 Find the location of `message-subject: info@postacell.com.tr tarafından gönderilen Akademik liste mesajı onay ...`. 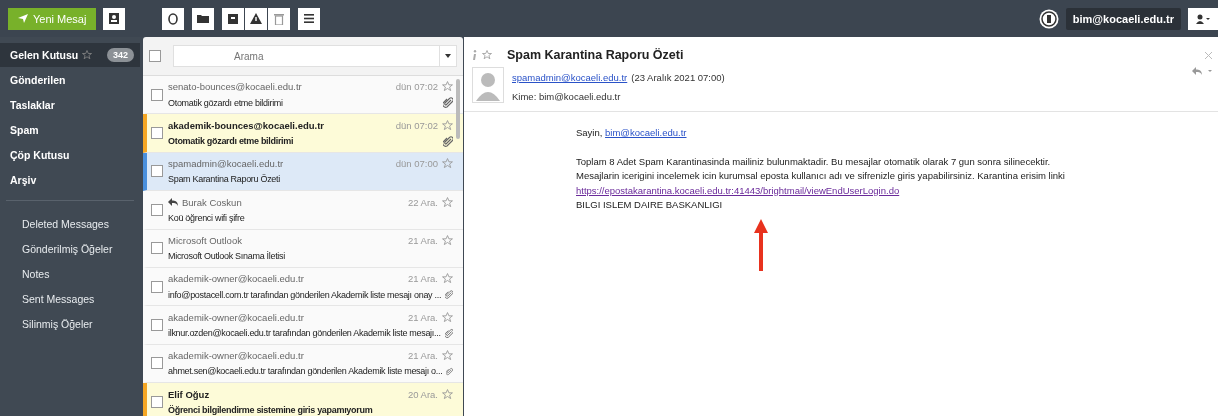

message-subject: info@postacell.com.tr tarafından gönderilen Akademik liste mesajı onay ... is located at coordinates (305, 294).